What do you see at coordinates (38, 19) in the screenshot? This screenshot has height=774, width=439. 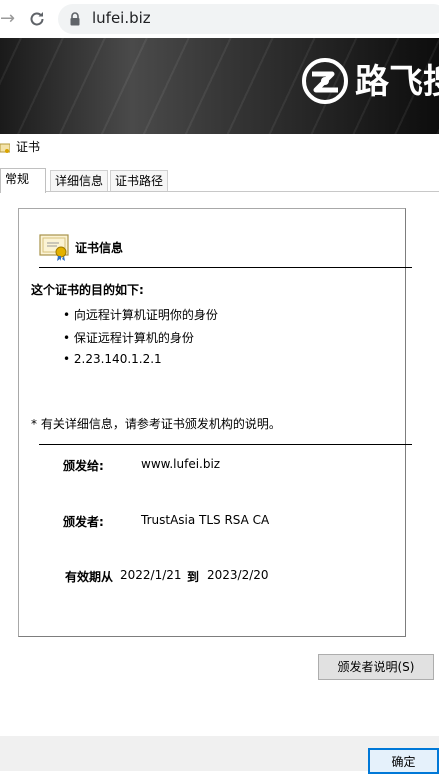 I see `reload-icon` at bounding box center [38, 19].